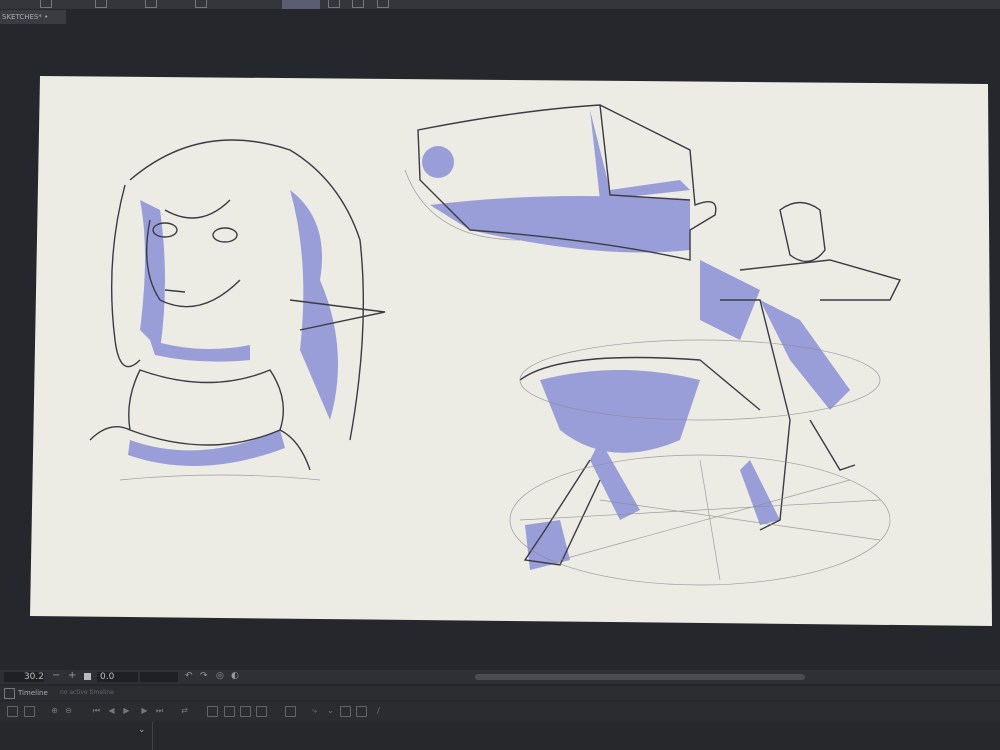  I want to click on timeline-toolbar, so click(500, 712).